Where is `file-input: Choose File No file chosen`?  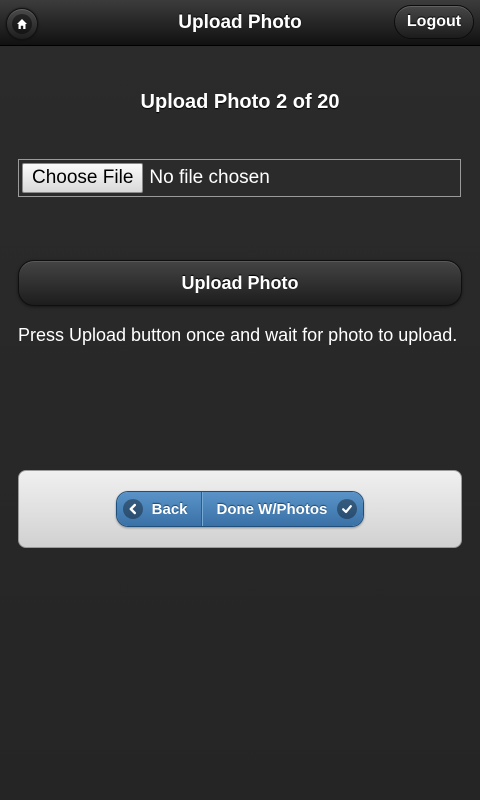
file-input: Choose File No file chosen is located at coordinates (239, 178).